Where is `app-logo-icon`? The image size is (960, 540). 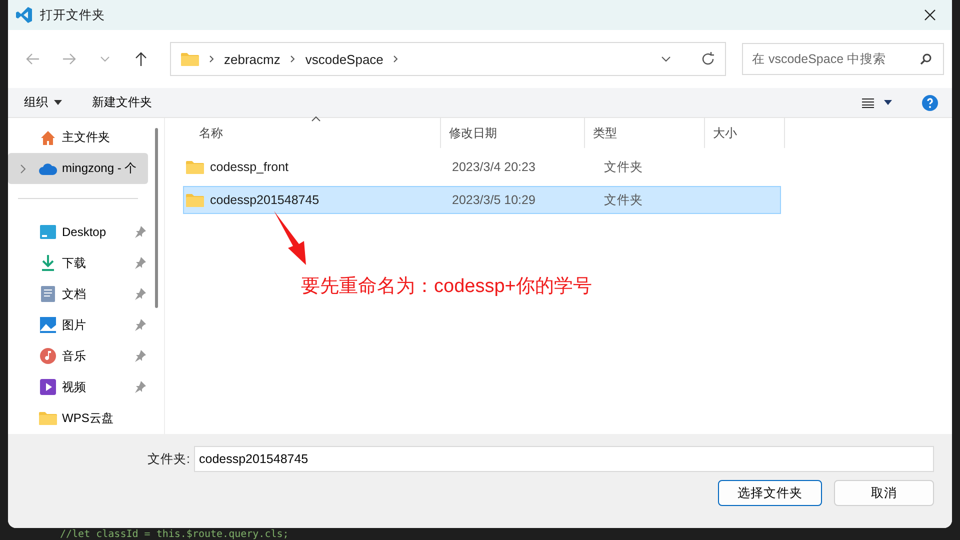
app-logo-icon is located at coordinates (24, 15).